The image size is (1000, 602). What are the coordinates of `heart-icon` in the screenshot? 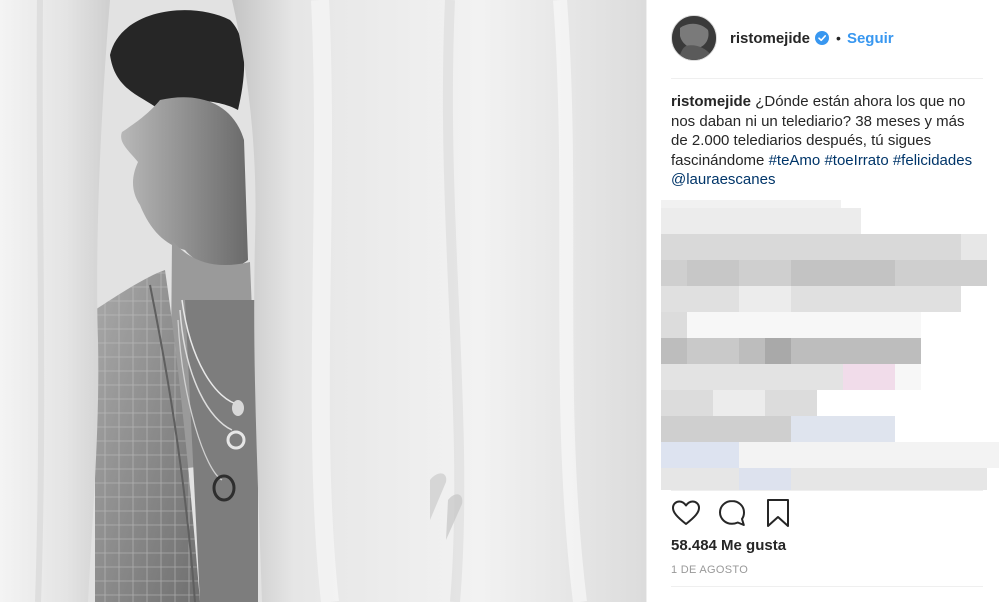 It's located at (686, 513).